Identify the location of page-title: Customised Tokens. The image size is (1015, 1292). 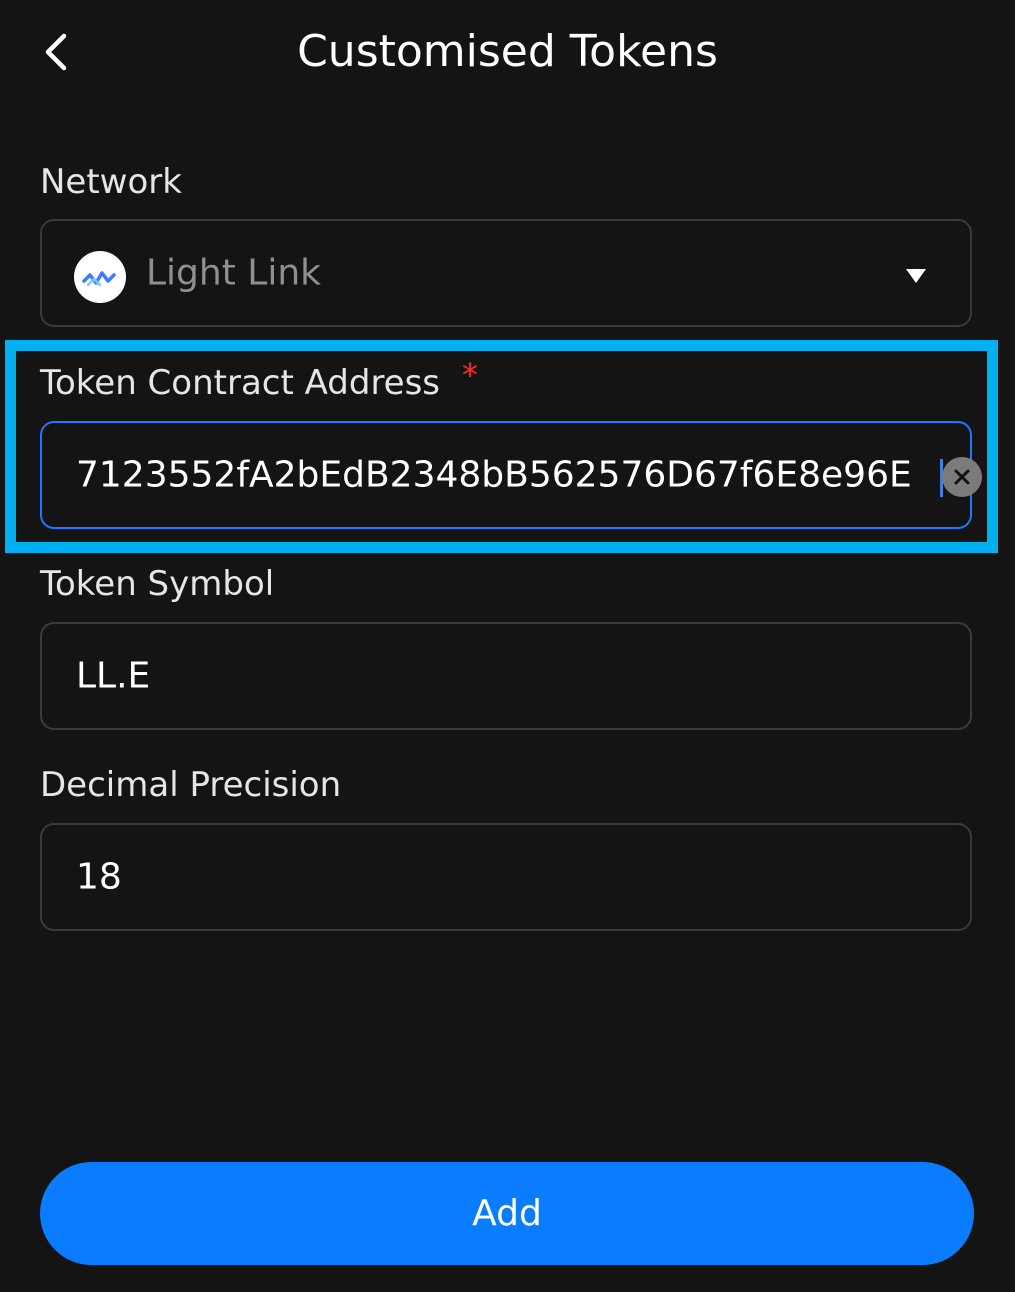
(507, 51).